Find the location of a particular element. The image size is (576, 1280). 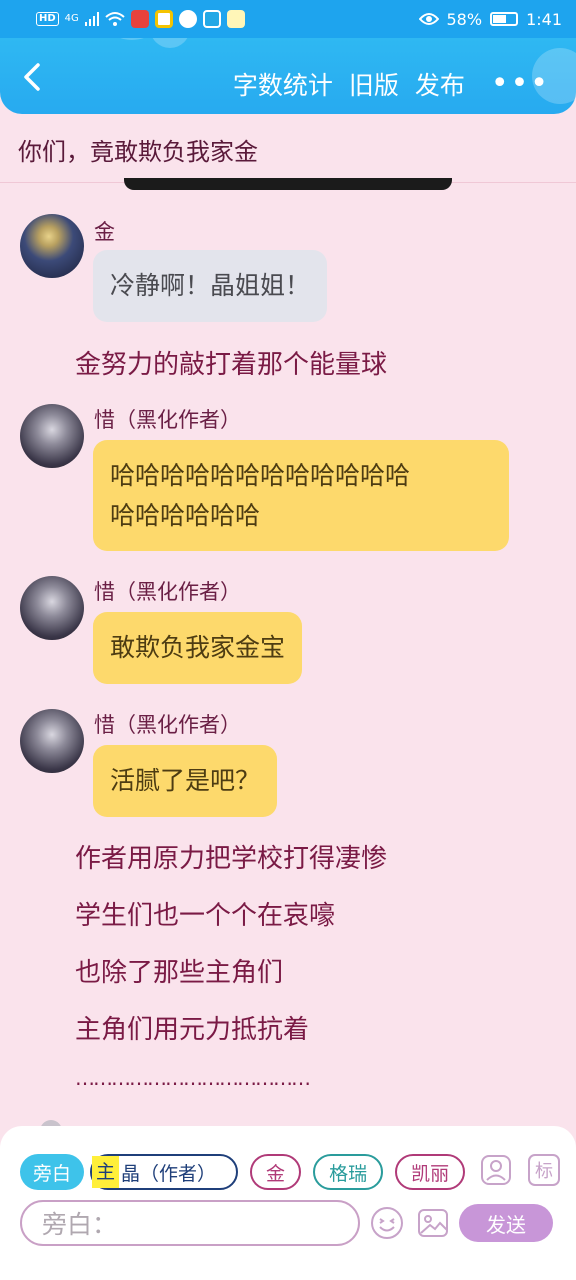

send-button: 发送 is located at coordinates (506, 1223).